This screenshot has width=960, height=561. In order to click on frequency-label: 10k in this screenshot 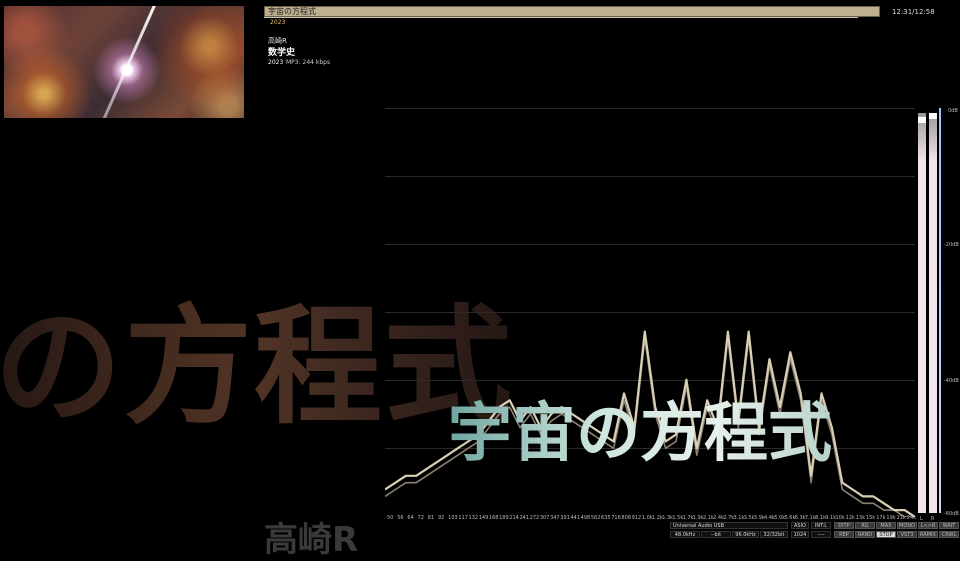, I will do `click(840, 518)`.